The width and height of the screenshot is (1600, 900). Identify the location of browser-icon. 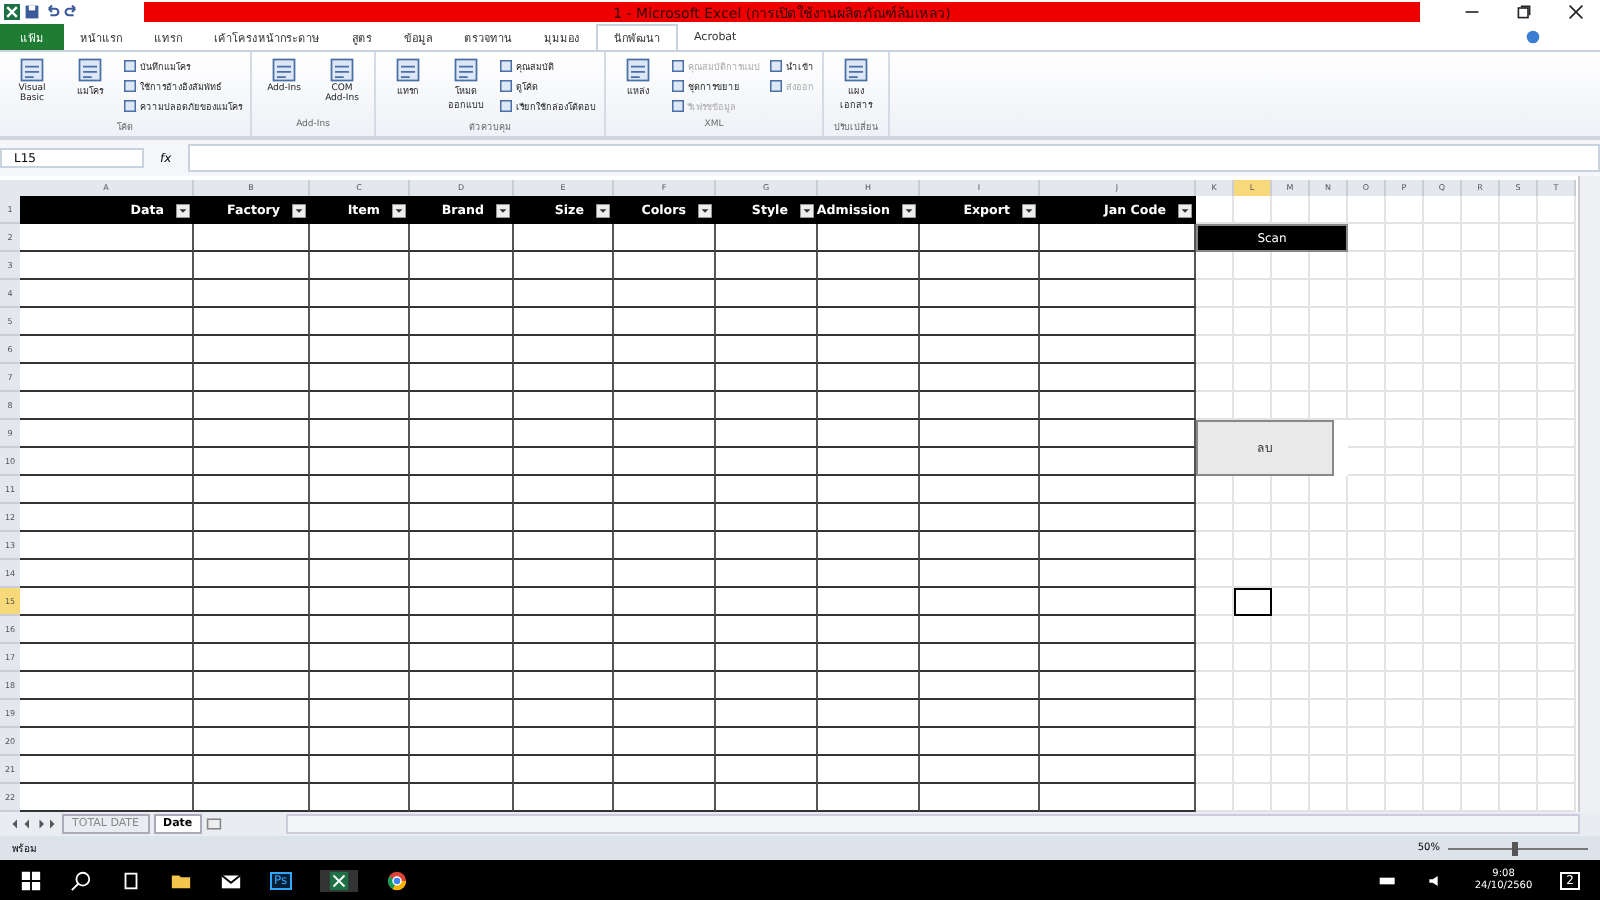
(396, 880).